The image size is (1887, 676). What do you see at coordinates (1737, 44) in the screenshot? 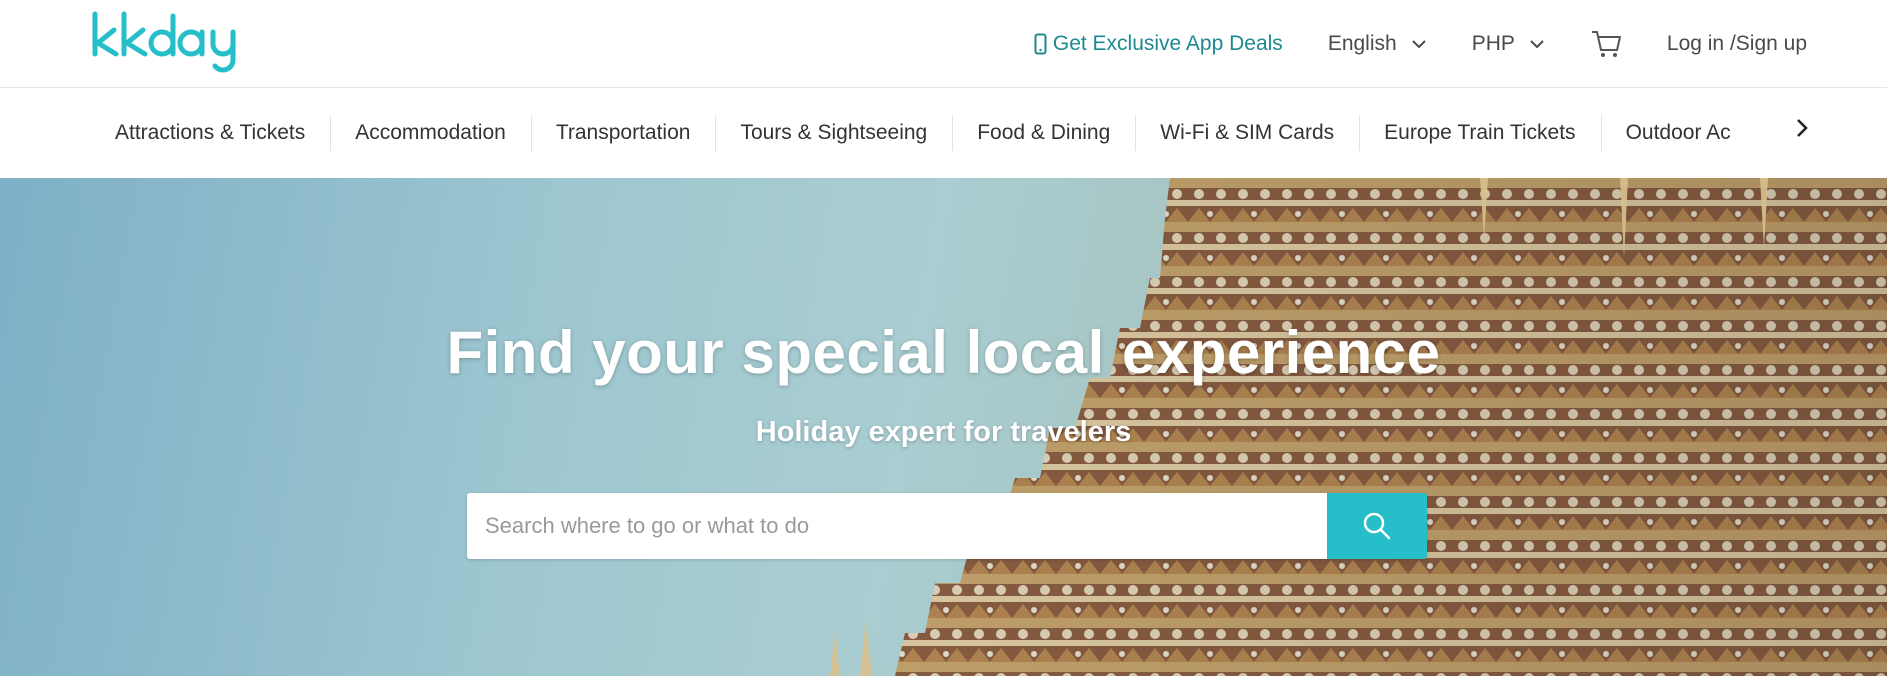
I see `login-signup-link: Log in /Sign up` at bounding box center [1737, 44].